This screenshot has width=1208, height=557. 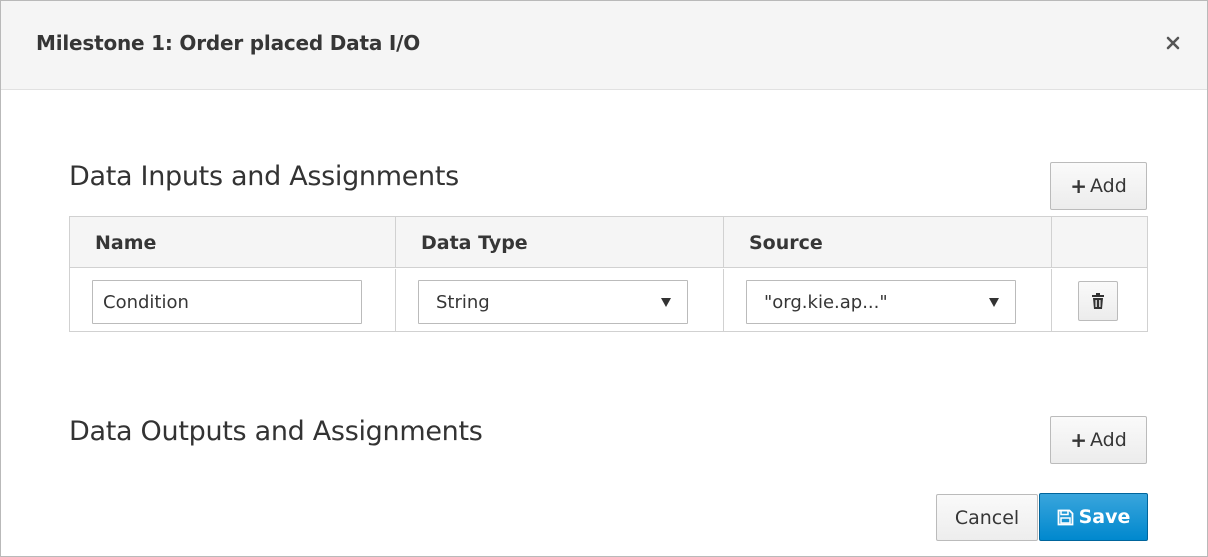 What do you see at coordinates (227, 302) in the screenshot?
I see `name-input` at bounding box center [227, 302].